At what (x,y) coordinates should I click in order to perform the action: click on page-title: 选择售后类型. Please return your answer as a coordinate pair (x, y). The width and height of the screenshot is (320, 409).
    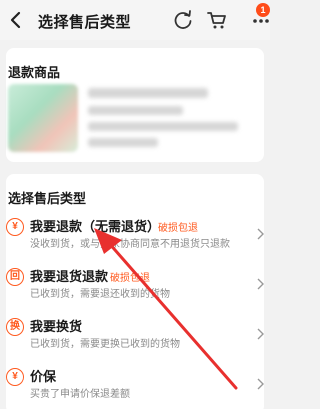
    Looking at the image, I should click on (85, 22).